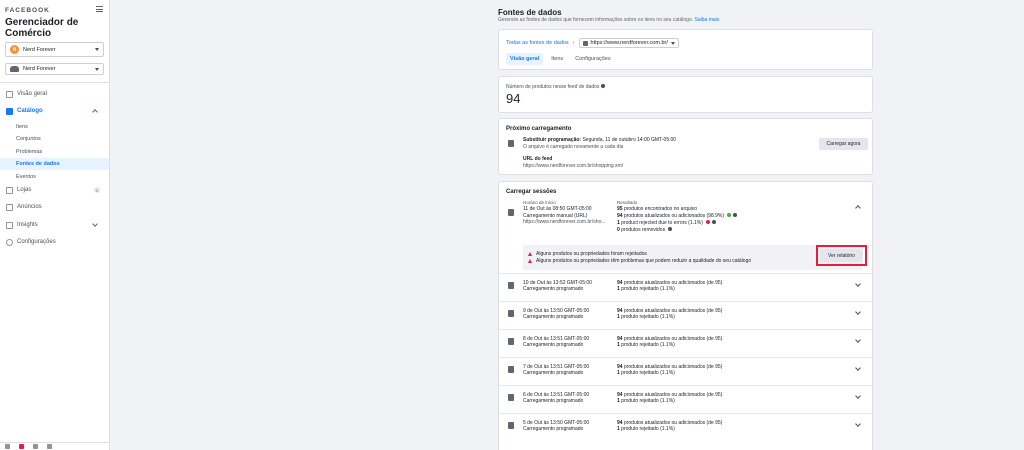 Image resolution: width=1024 pixels, height=450 pixels. What do you see at coordinates (9, 242) in the screenshot?
I see `gear-icon` at bounding box center [9, 242].